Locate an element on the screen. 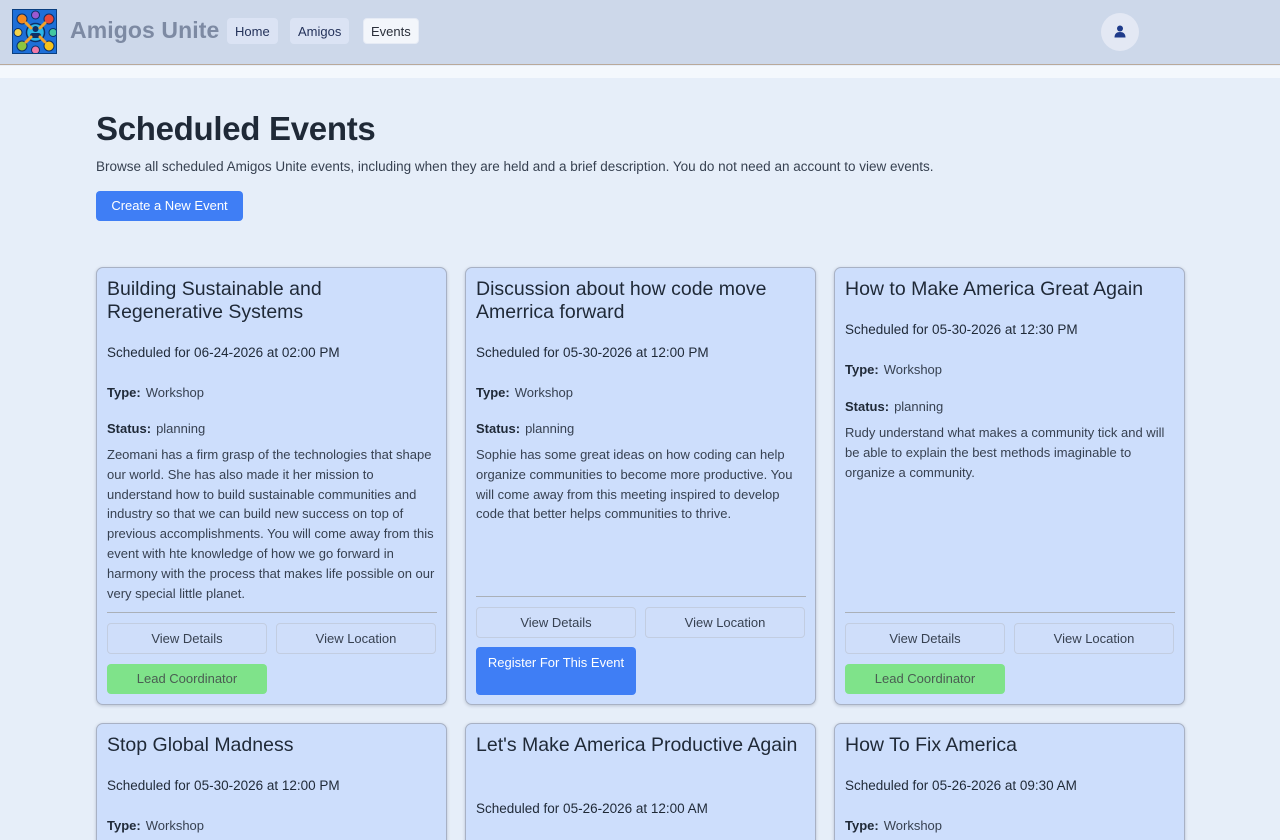 This screenshot has width=1280, height=840. register-event-button: Register For This Event is located at coordinates (556, 671).